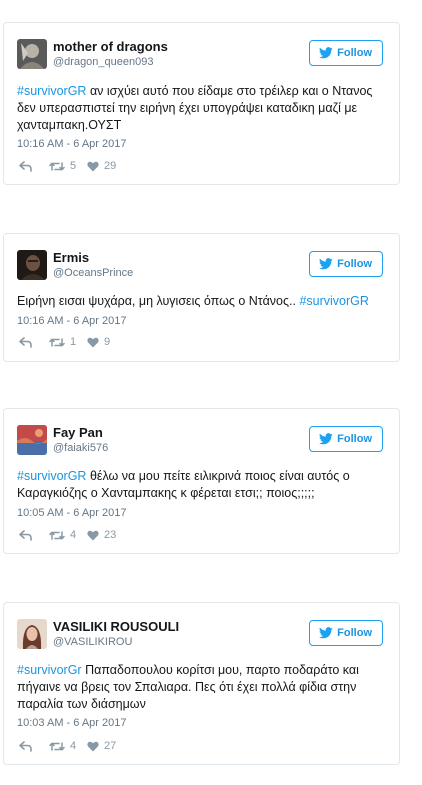 The width and height of the screenshot is (422, 785). I want to click on like-button: 27, so click(101, 746).